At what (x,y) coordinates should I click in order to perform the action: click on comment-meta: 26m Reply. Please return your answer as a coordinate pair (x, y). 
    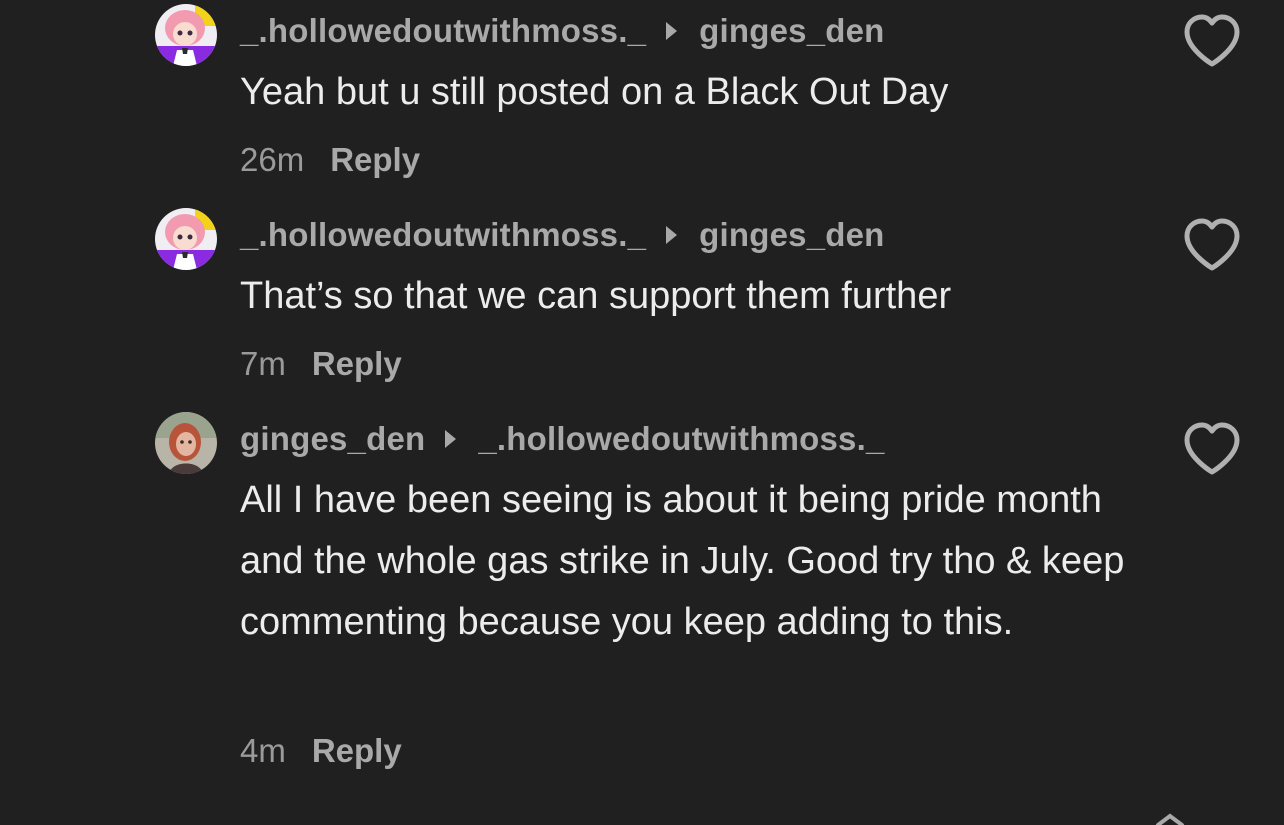
    Looking at the image, I should click on (330, 160).